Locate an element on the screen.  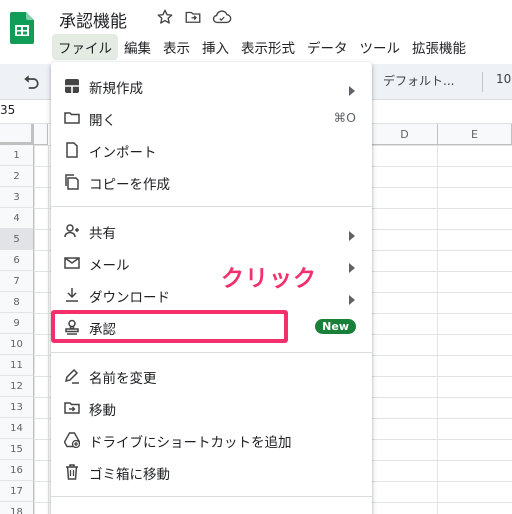
menu-item-label: ドライブにショートカットを追加 is located at coordinates (190, 443).